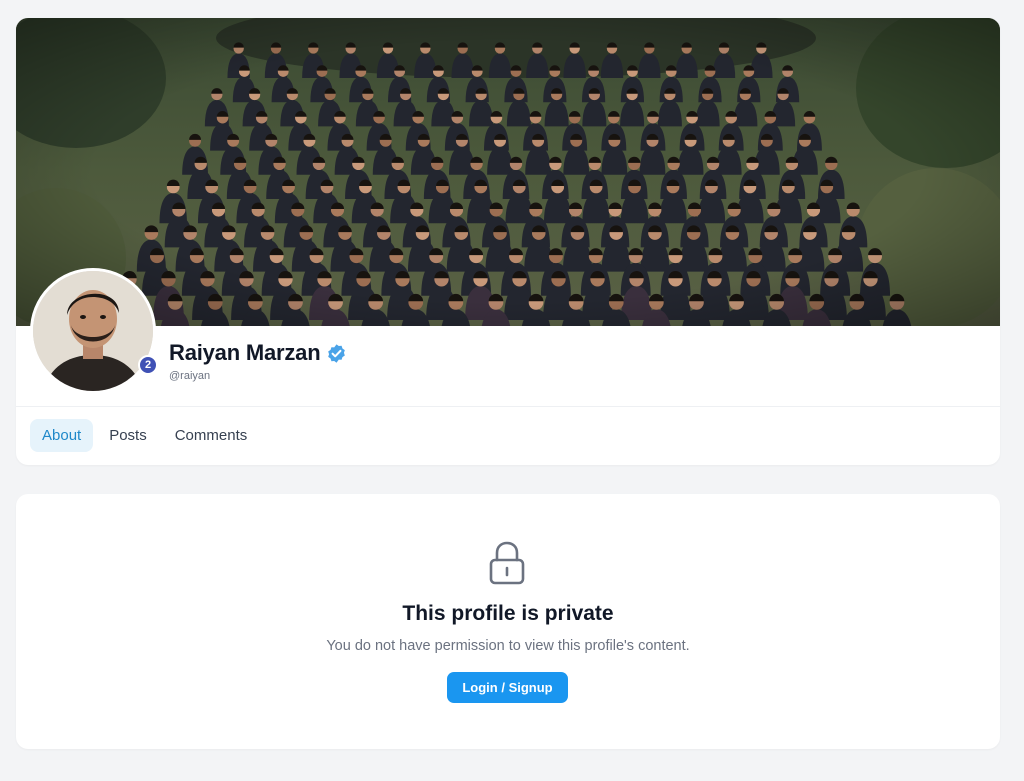 The width and height of the screenshot is (1024, 781). Describe the element at coordinates (190, 376) in the screenshot. I see `profile-handle: @raiyan` at that location.